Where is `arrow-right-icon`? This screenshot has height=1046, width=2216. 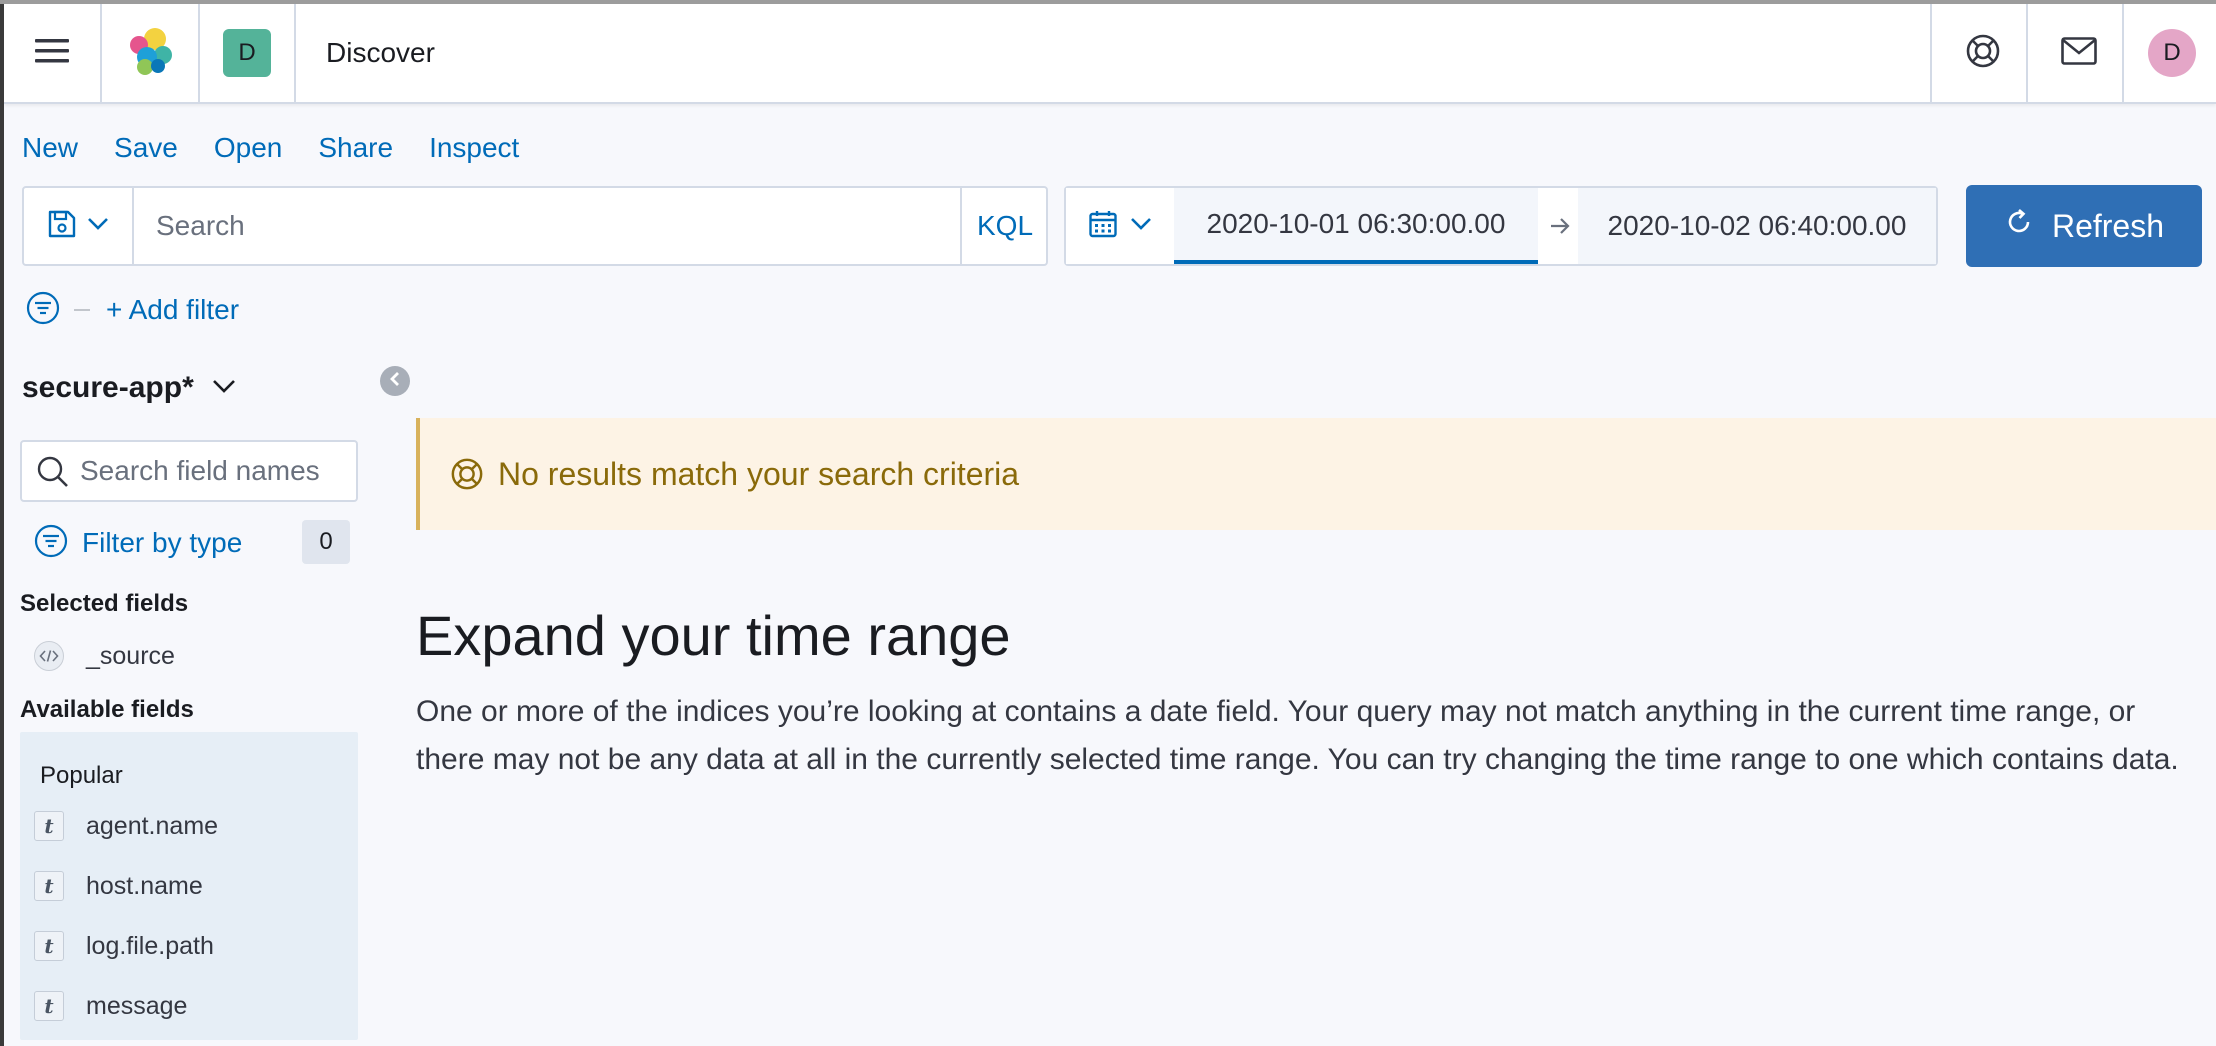 arrow-right-icon is located at coordinates (1560, 226).